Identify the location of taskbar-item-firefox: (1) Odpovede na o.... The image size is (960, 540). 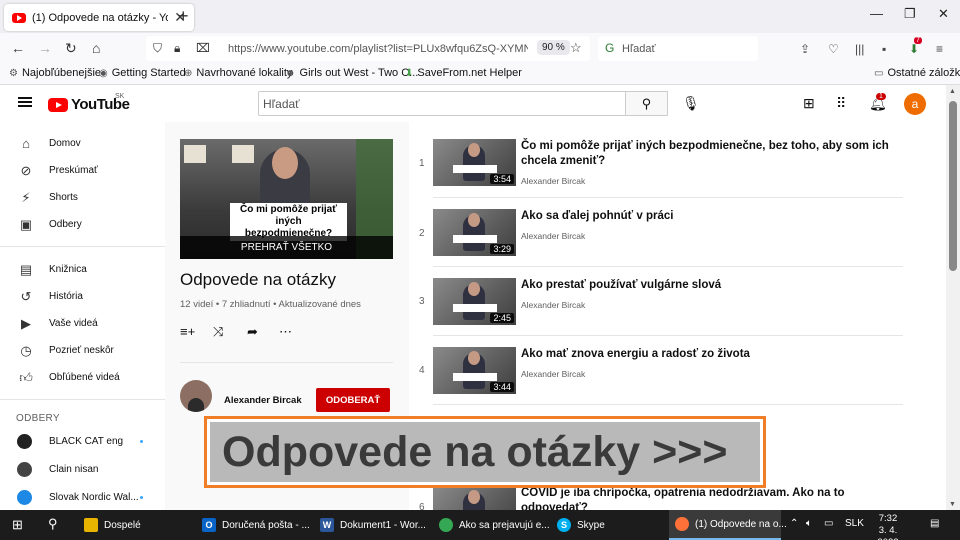
(728, 525).